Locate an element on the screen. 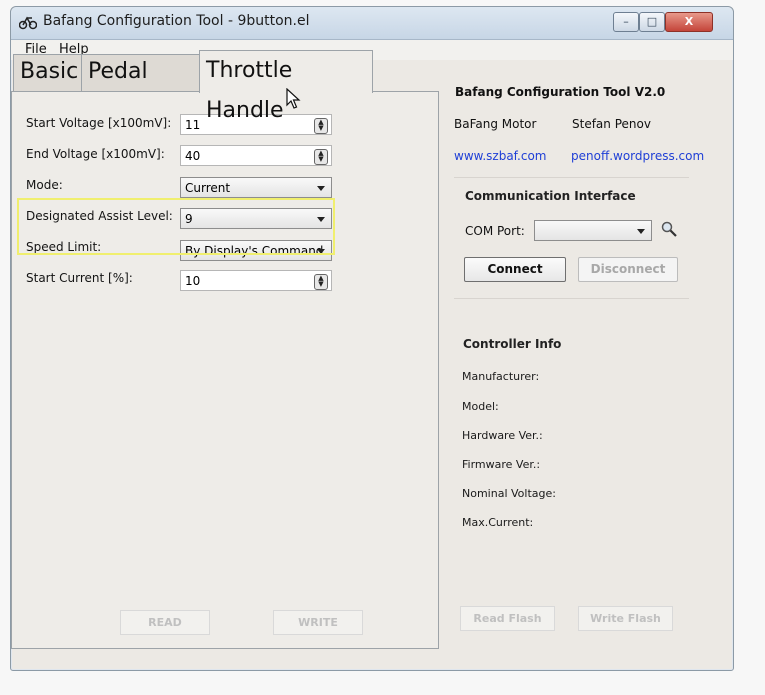 This screenshot has width=765, height=695. vendor-link: www.szbaf.com is located at coordinates (500, 156).